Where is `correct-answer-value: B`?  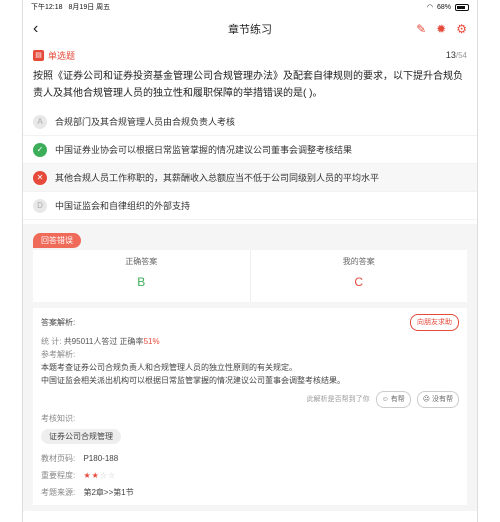
correct-answer-value: B is located at coordinates (141, 282).